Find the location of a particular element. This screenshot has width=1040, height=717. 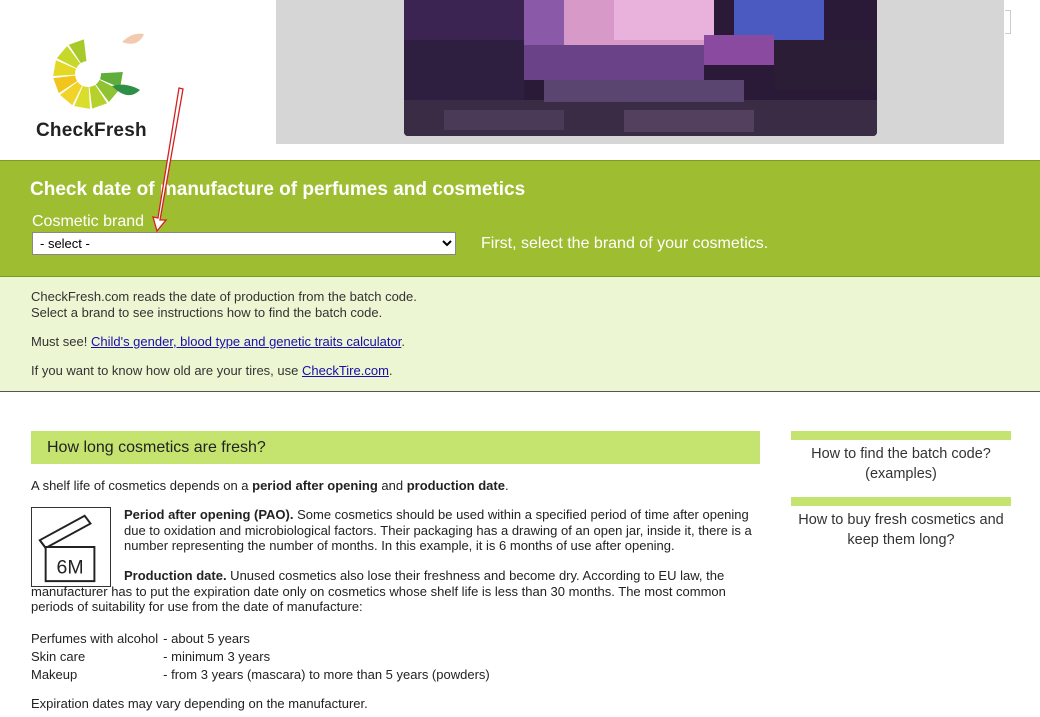

checktire-link: CheckTire.com is located at coordinates (345, 370).